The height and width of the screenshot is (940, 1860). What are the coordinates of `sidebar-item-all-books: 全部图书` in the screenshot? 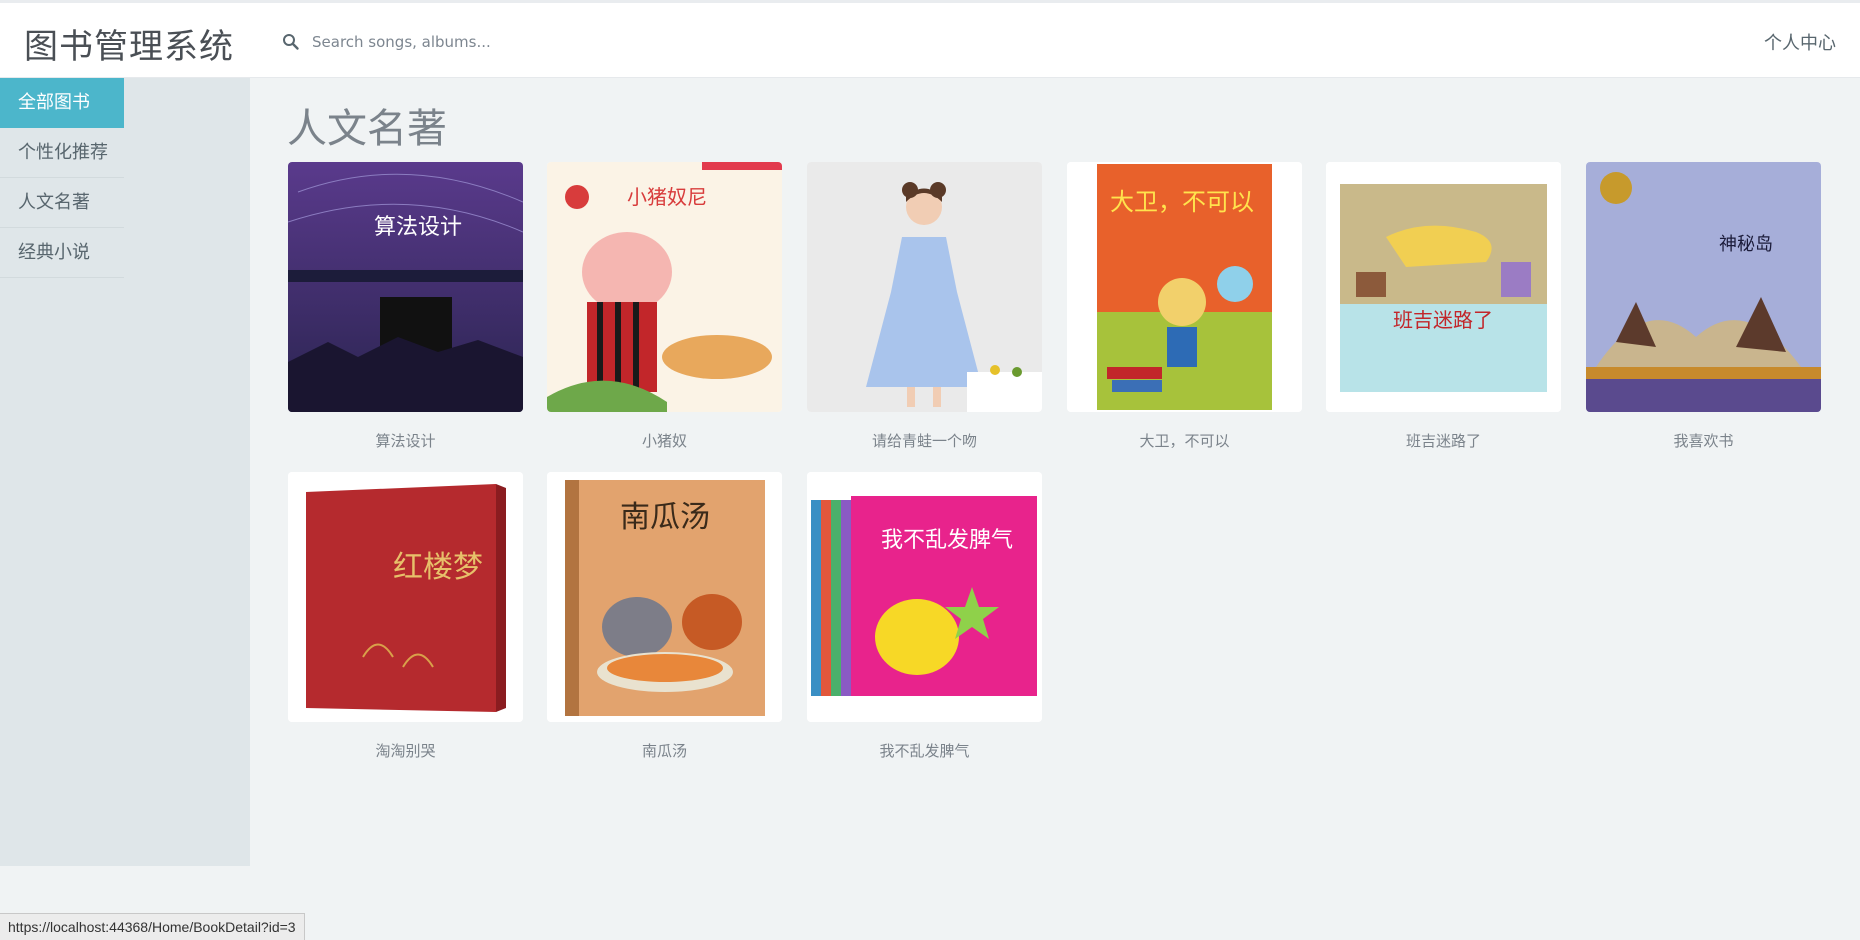 It's located at (62, 103).